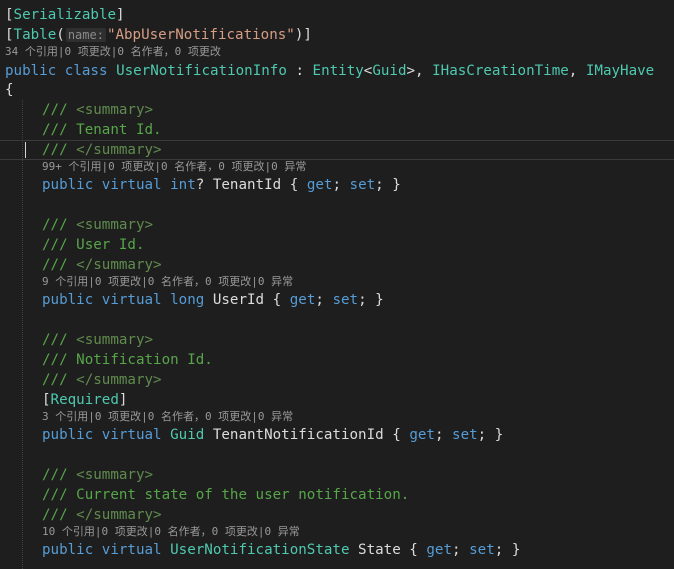 The width and height of the screenshot is (674, 569). Describe the element at coordinates (84, 400) in the screenshot. I see `code-line: [Required]` at that location.